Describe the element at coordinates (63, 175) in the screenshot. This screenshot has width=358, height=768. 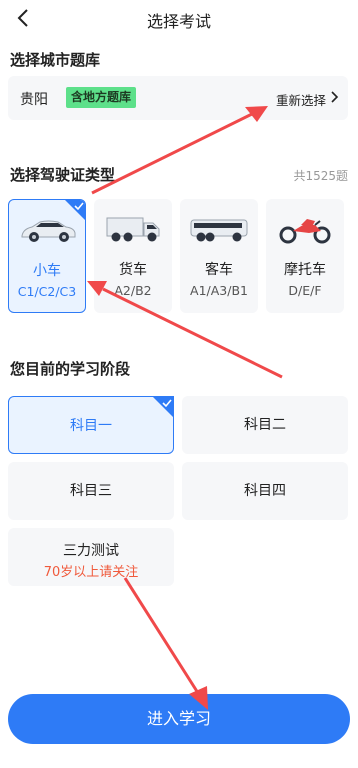
I see `license-section-title: 选择驾驶证类型` at that location.